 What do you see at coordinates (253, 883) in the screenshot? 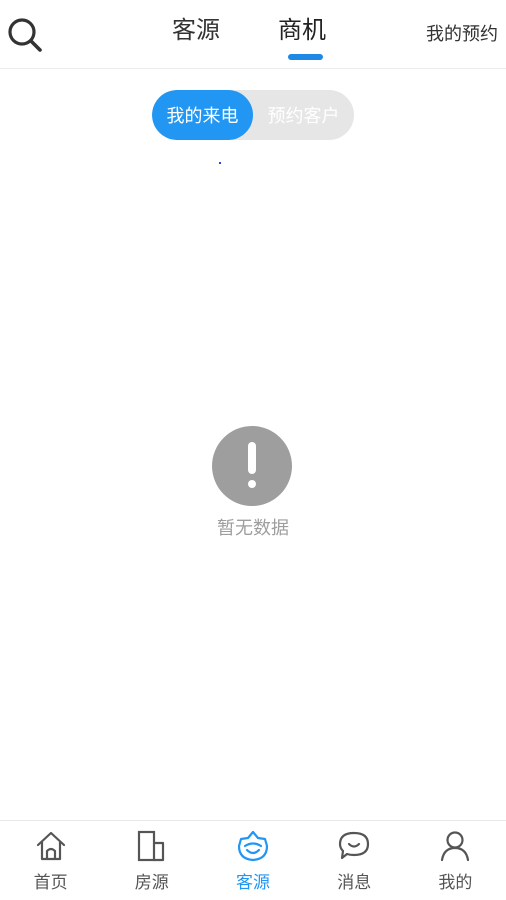
I see `nav-label-customers: 客源` at bounding box center [253, 883].